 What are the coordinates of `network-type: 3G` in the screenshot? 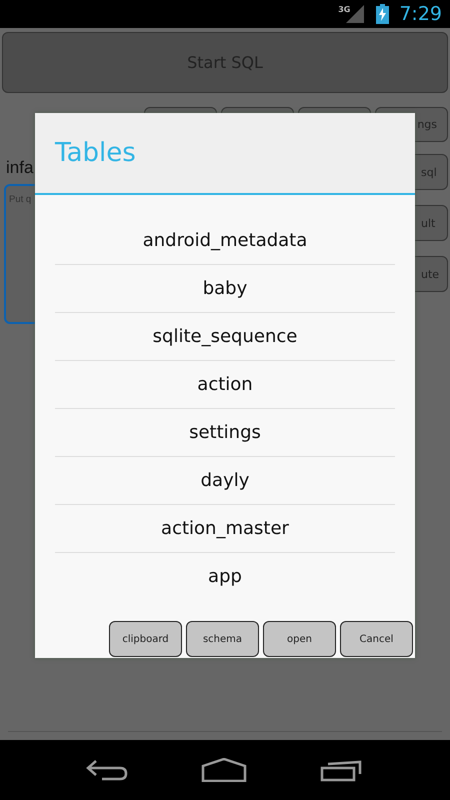 It's located at (344, 9).